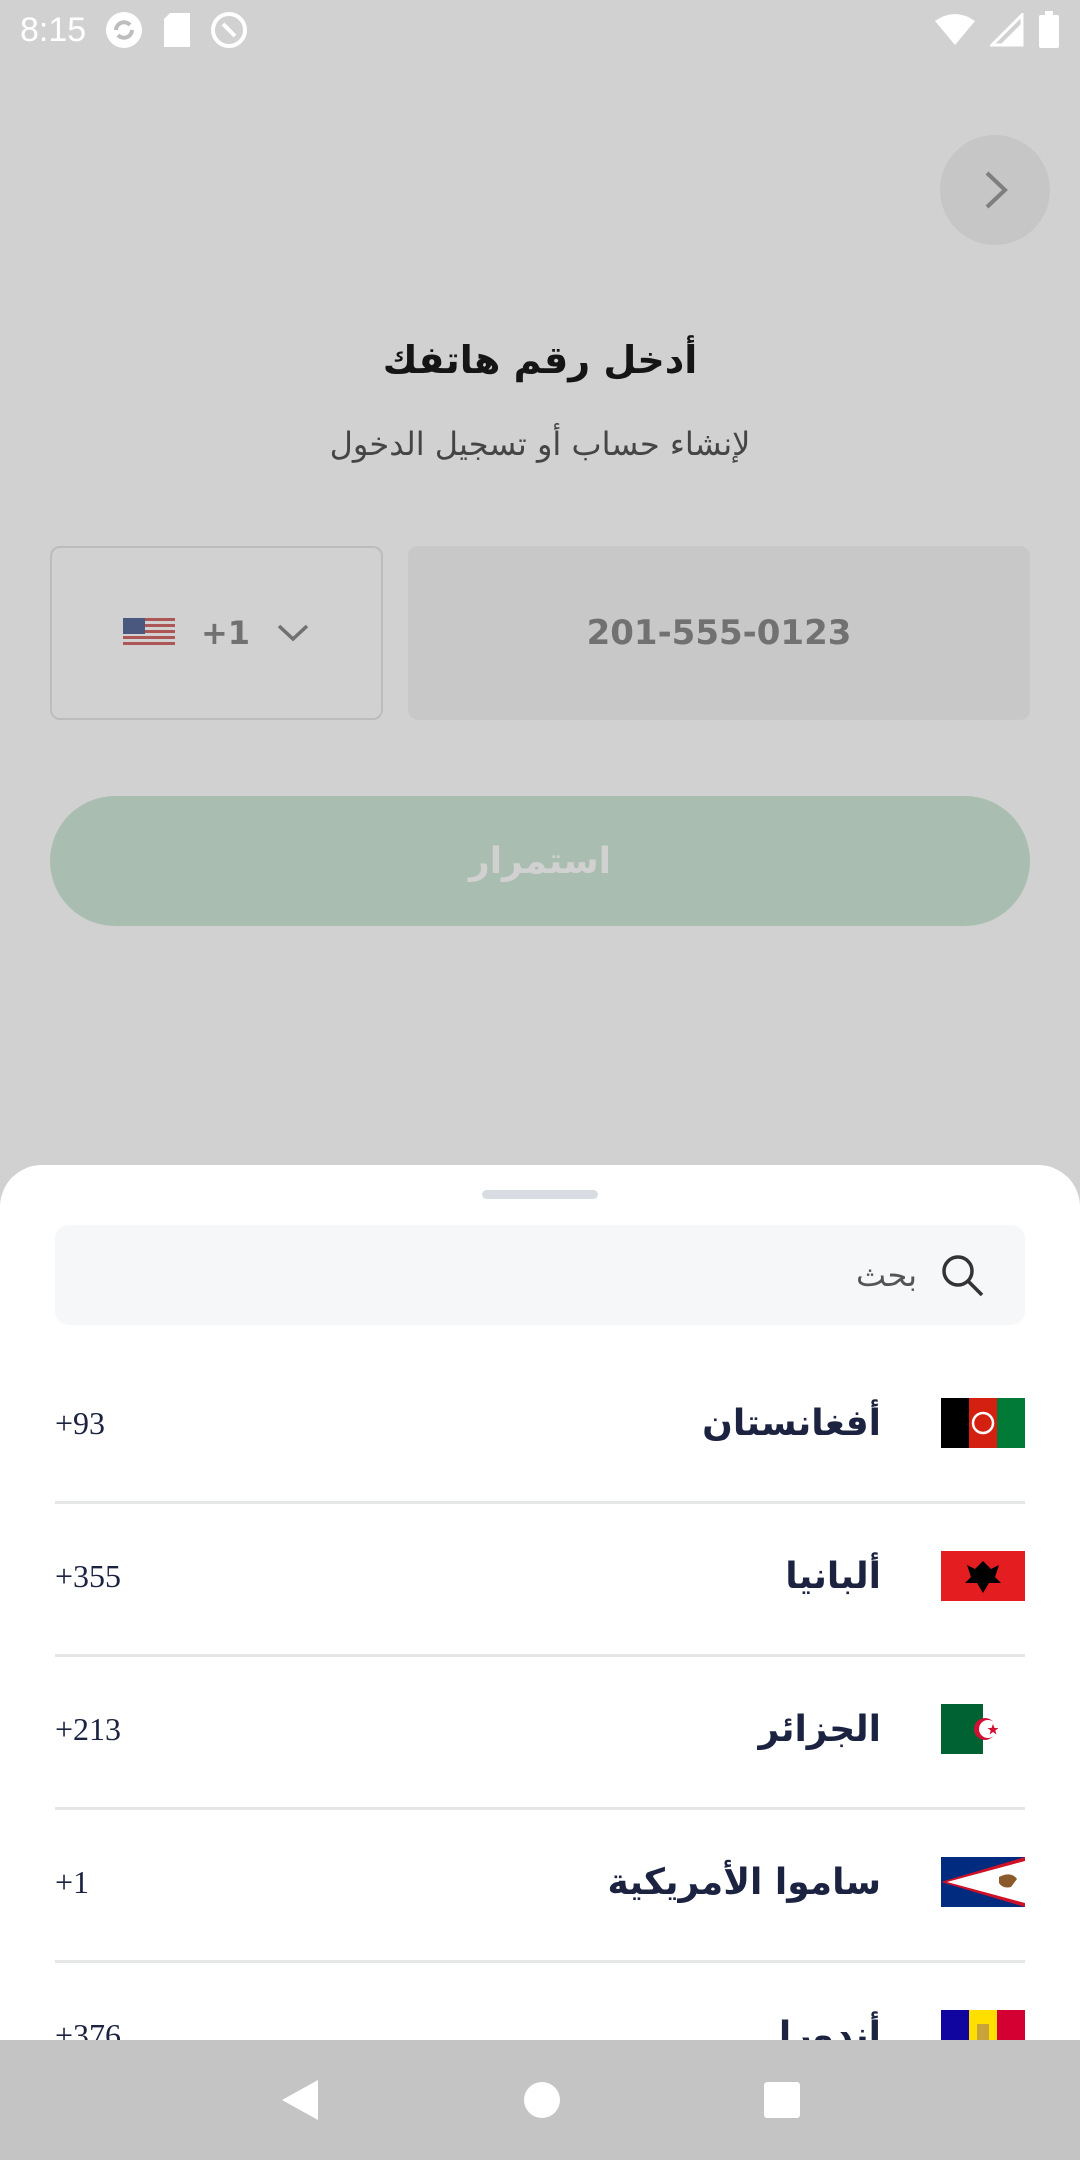  I want to click on home-icon, so click(542, 2100).